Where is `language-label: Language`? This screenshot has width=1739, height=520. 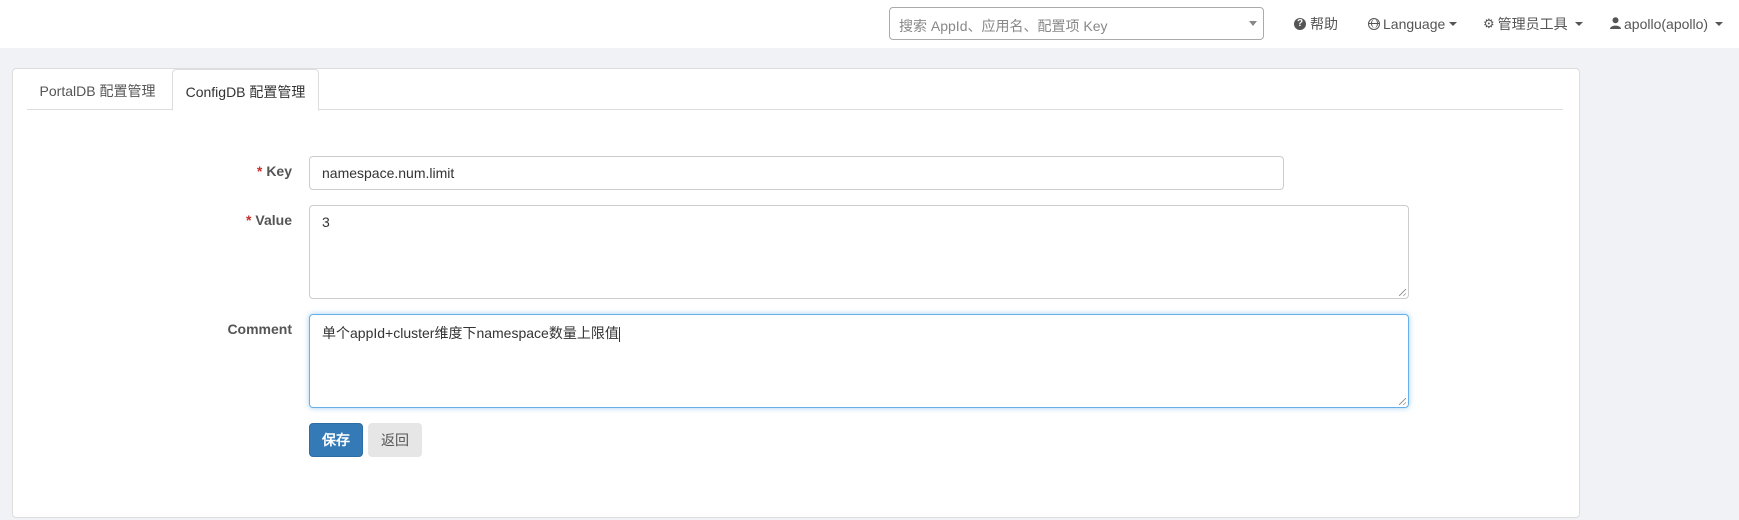
language-label: Language is located at coordinates (1414, 24).